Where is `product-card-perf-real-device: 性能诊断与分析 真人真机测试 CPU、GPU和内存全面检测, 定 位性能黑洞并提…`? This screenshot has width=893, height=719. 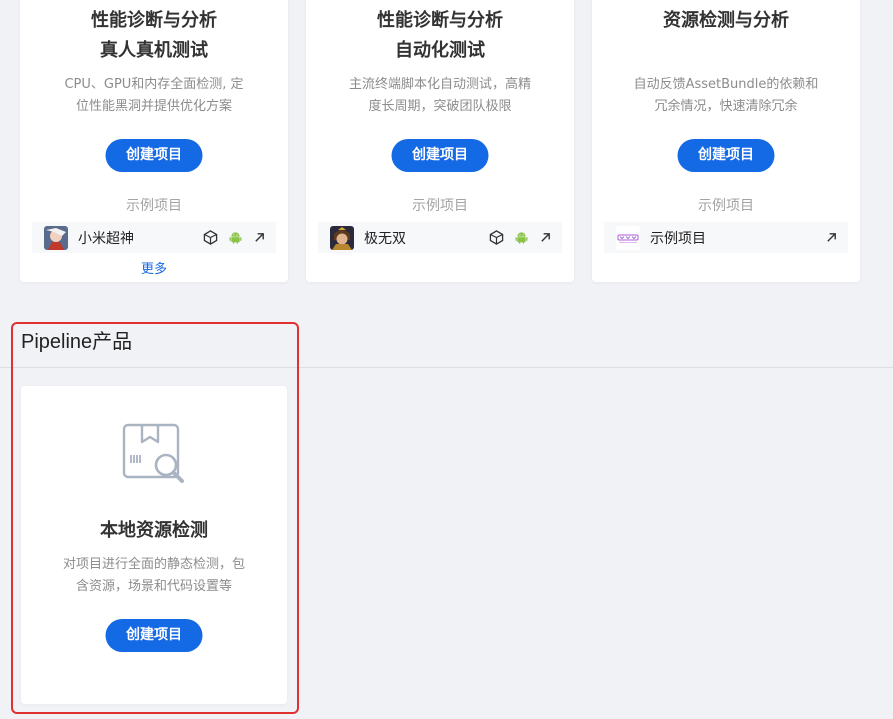 product-card-perf-real-device: 性能诊断与分析 真人真机测试 CPU、GPU和内存全面检测, 定 位性能黑洞并提… is located at coordinates (154, 141).